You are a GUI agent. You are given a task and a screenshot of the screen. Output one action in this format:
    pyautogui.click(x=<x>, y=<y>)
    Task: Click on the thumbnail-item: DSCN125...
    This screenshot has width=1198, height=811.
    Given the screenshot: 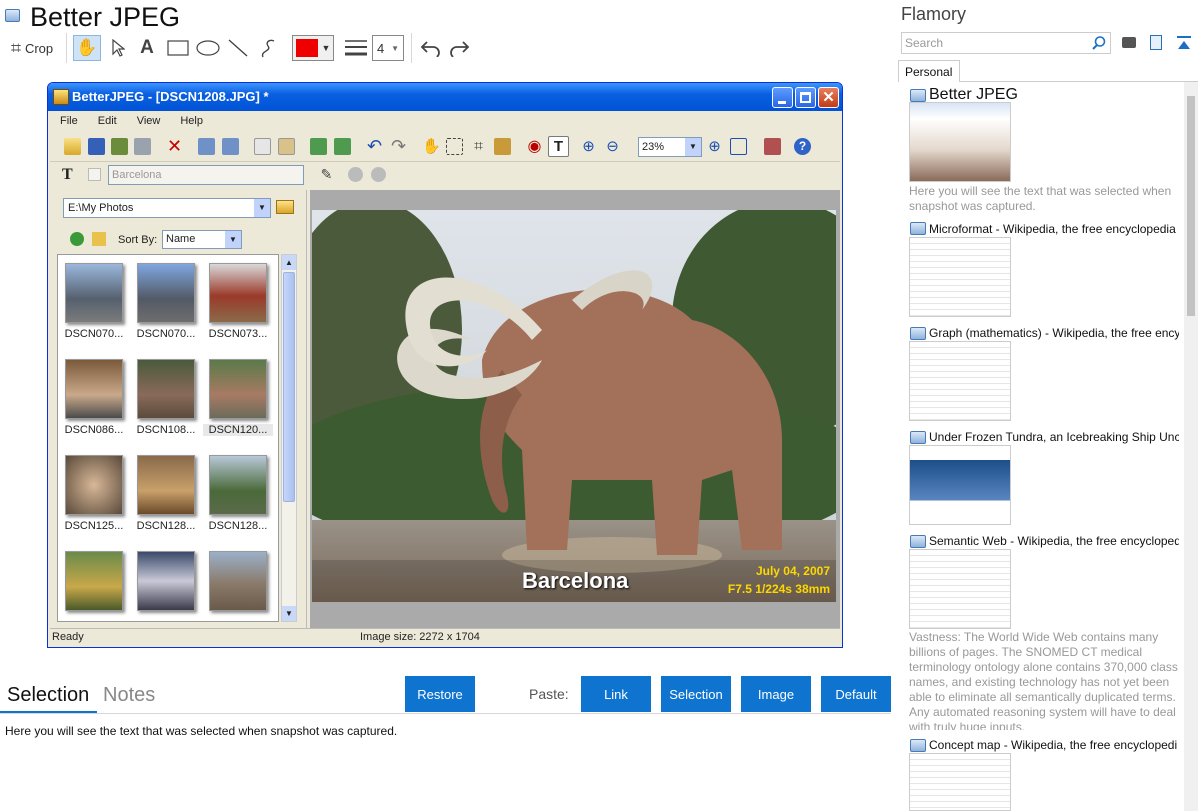 What is the action you would take?
    pyautogui.click(x=94, y=495)
    